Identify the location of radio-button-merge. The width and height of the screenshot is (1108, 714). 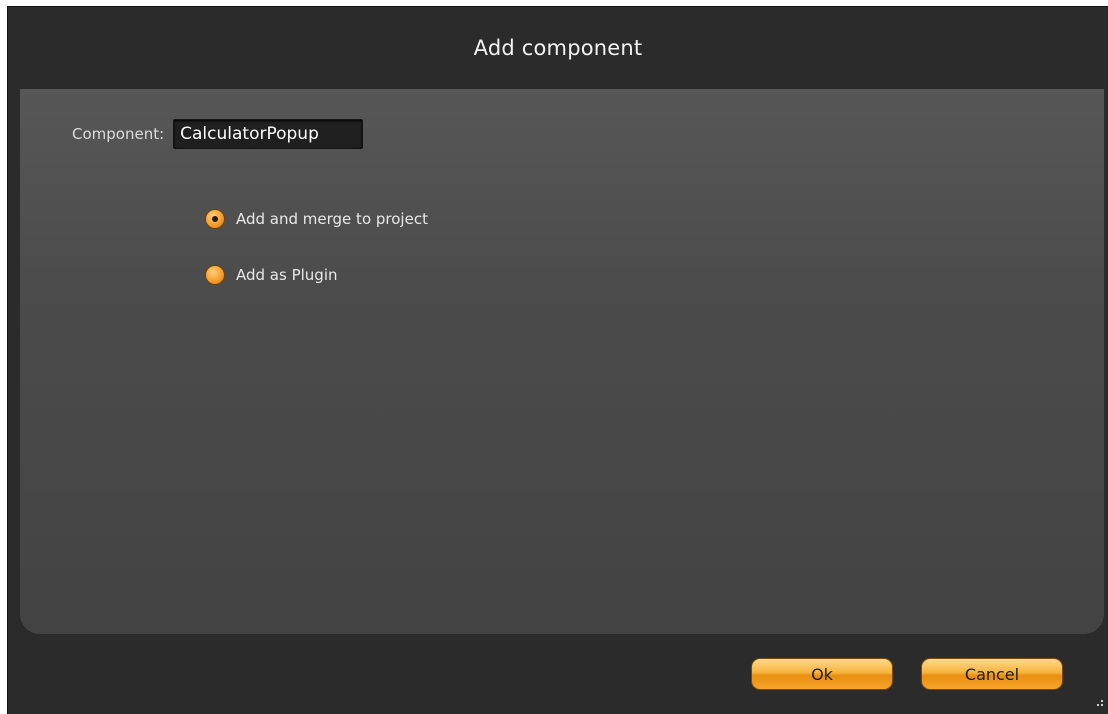
(215, 219).